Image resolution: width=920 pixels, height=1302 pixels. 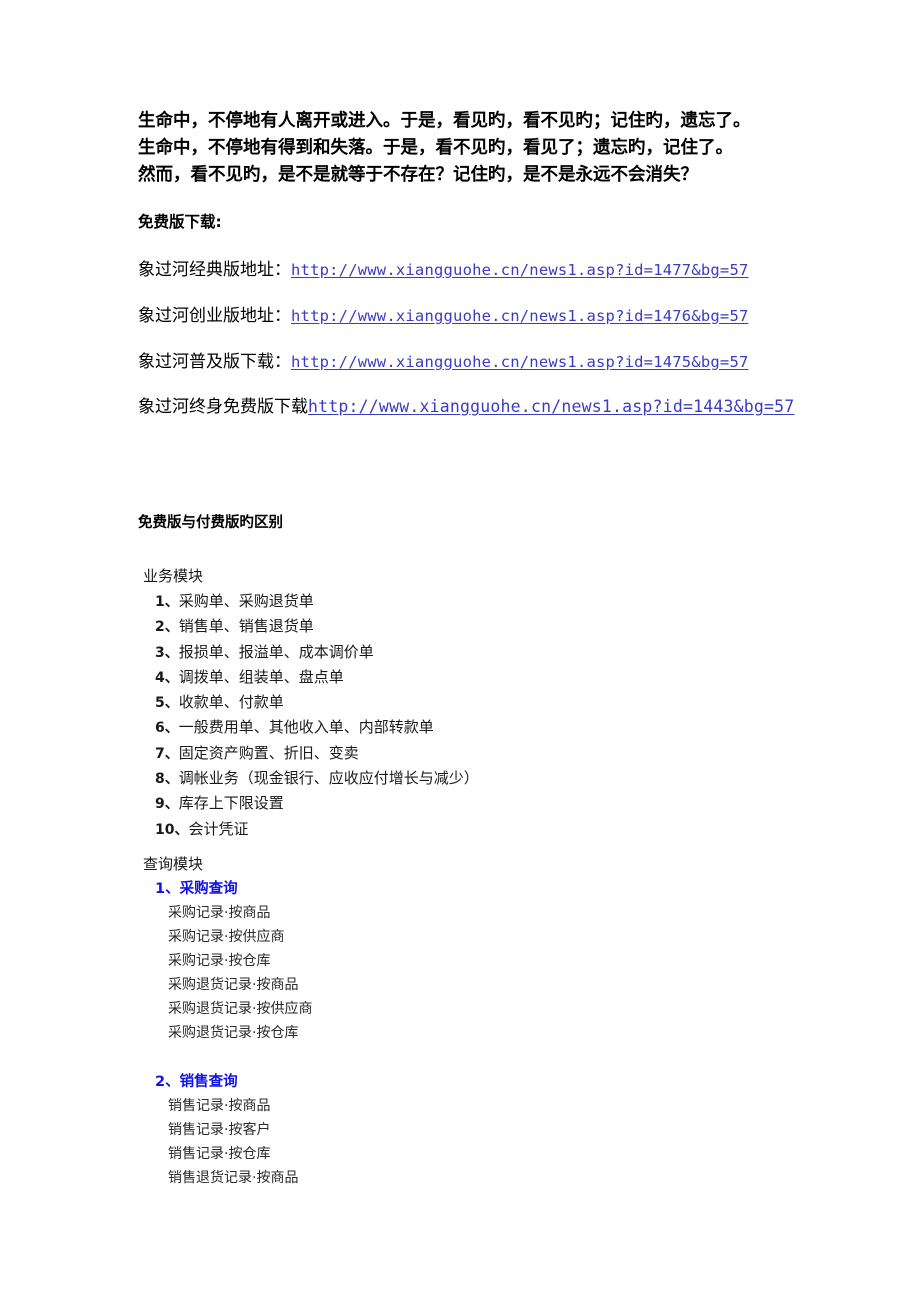 I want to click on list-item: 8、调帐业务（现金银行、应收应付增长与减少）, so click(x=317, y=778).